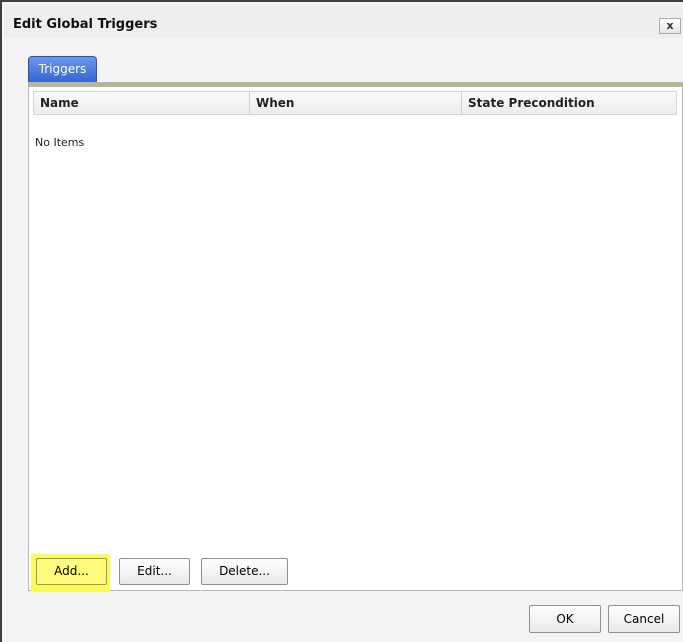 Image resolution: width=683 pixels, height=642 pixels. Describe the element at coordinates (644, 619) in the screenshot. I see `cancel-button: Cancel` at that location.